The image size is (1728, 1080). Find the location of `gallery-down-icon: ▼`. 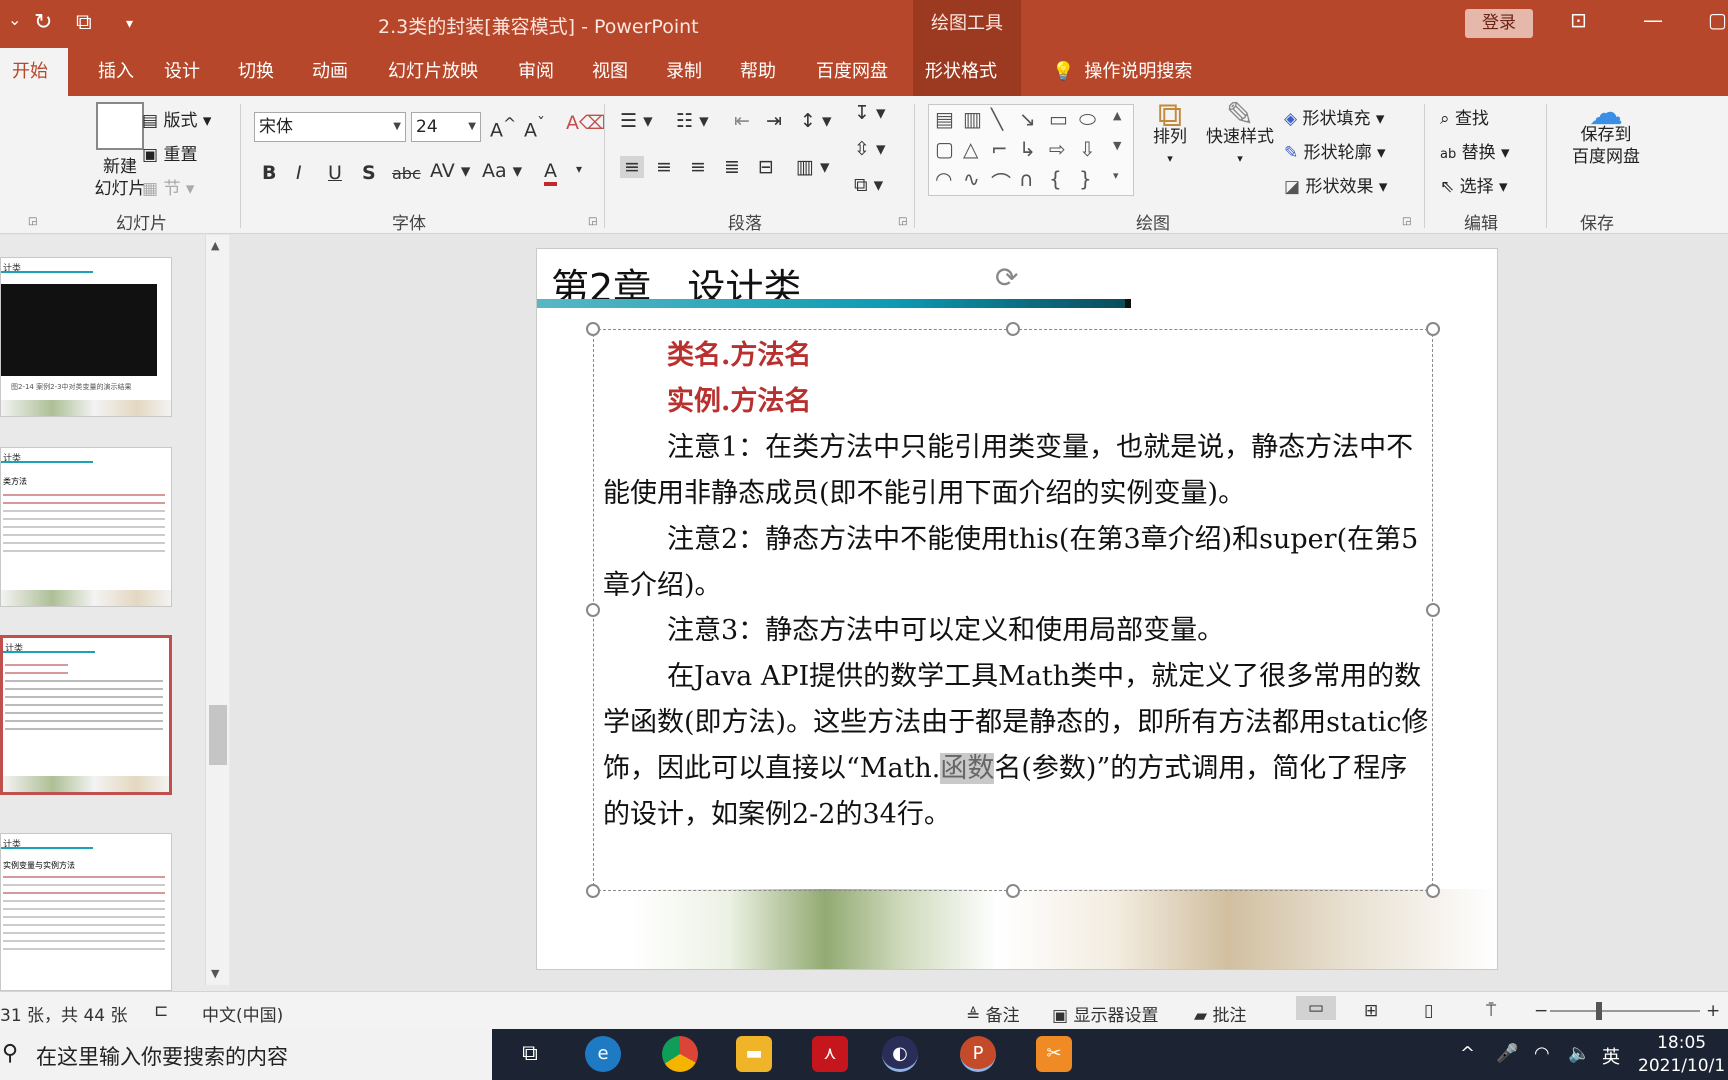

gallery-down-icon: ▼ is located at coordinates (1117, 145).